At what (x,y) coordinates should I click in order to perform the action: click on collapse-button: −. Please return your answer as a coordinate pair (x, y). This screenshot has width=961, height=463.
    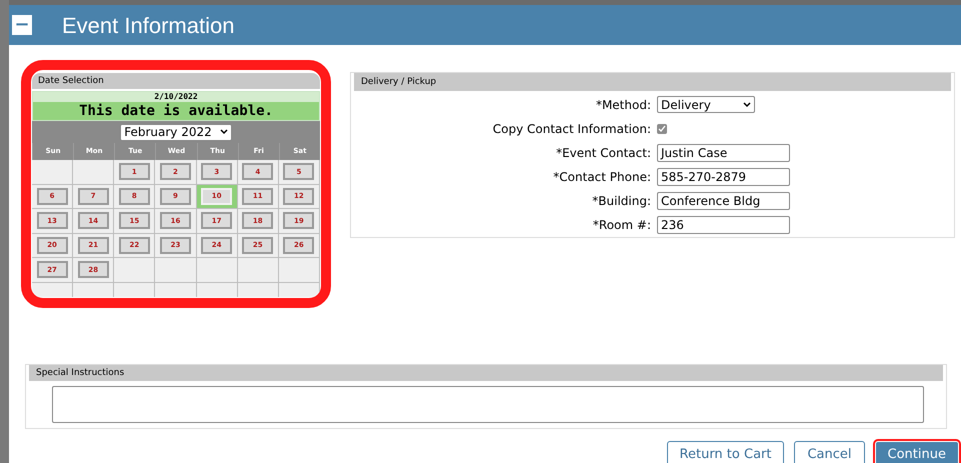
    Looking at the image, I should click on (22, 25).